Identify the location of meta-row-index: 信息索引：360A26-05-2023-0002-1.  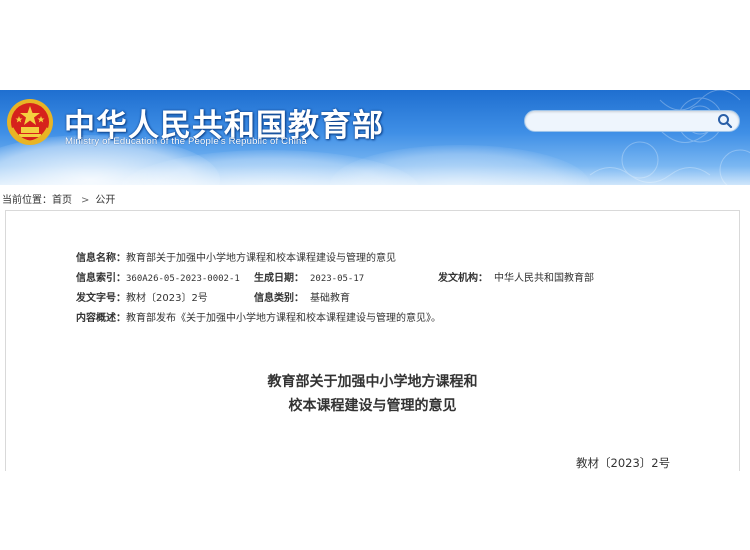
(158, 276).